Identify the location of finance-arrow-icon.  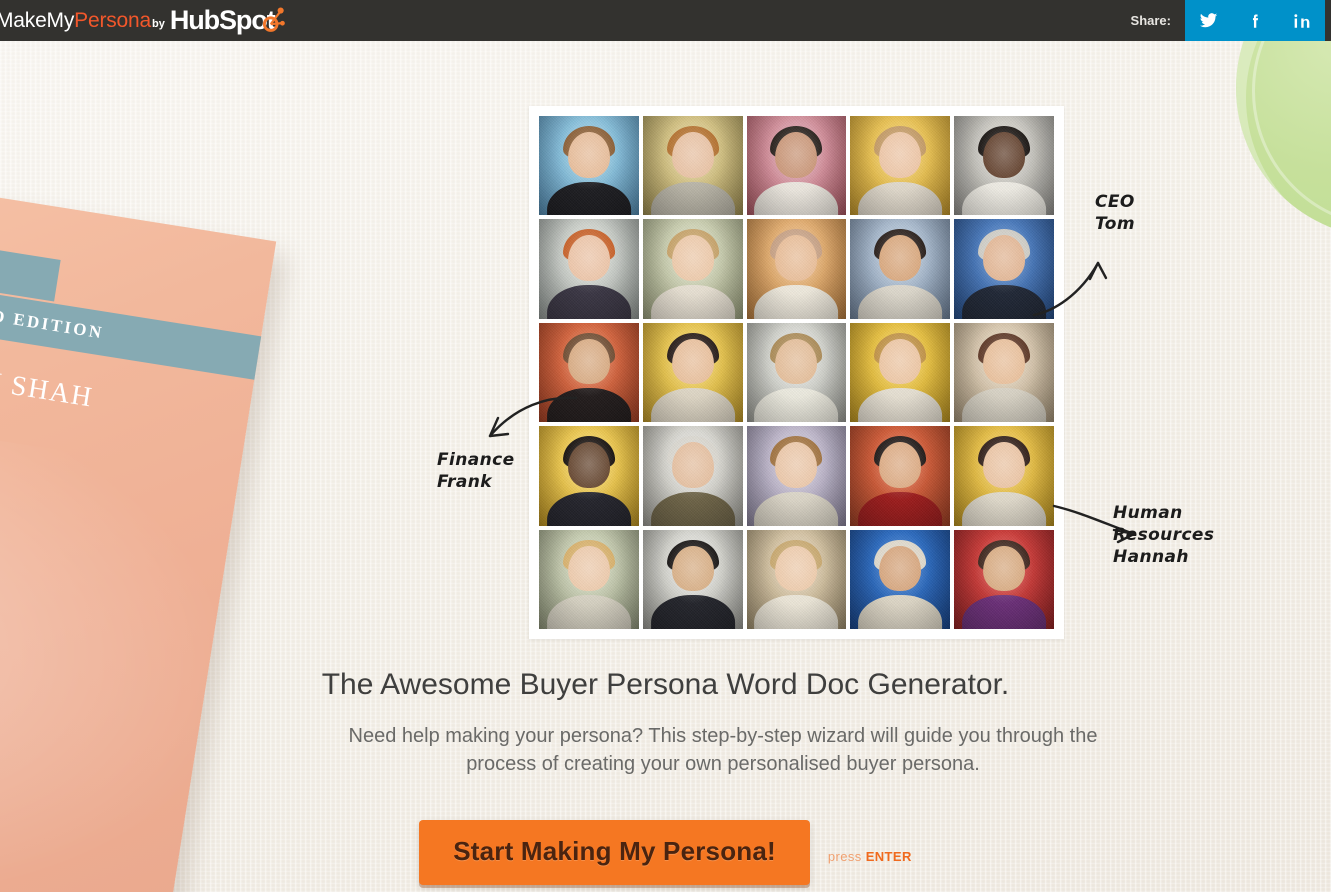
(533, 417).